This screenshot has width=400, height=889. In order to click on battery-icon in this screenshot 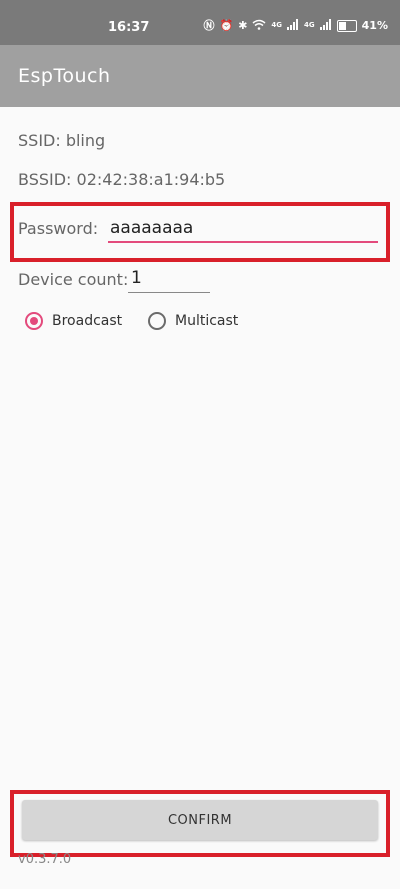, I will do `click(346, 25)`.